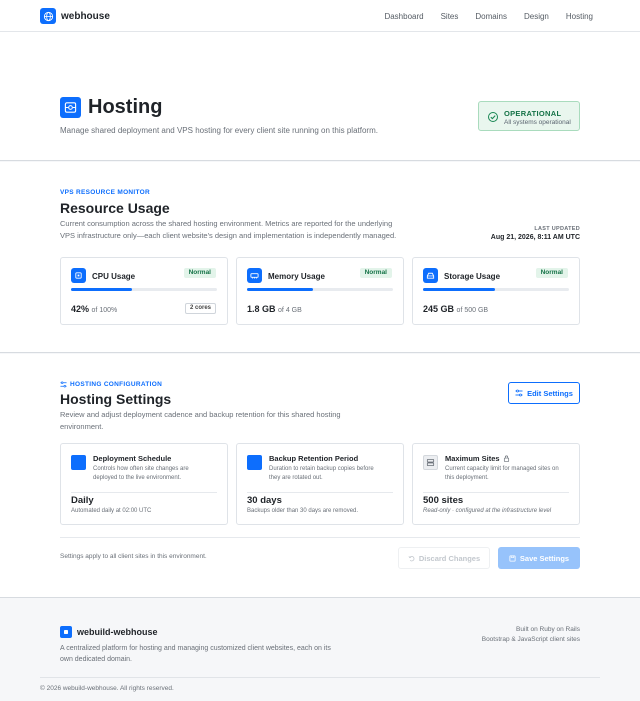  I want to click on last-updated: LAST UPDATED Aug 21, 2026, 8:11 AM UTC, so click(535, 233).